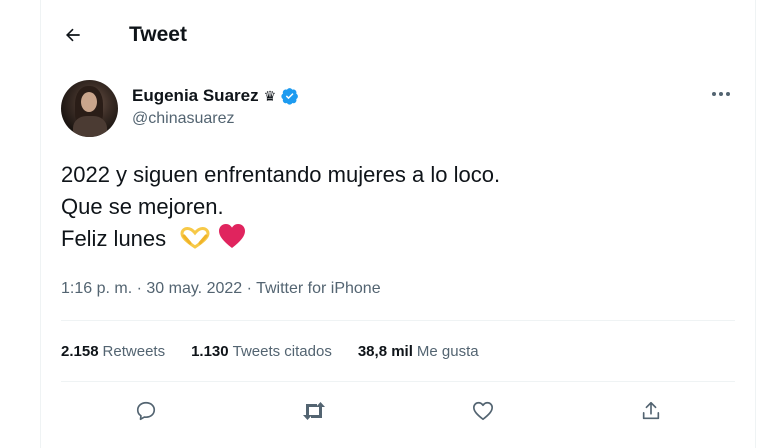 This screenshot has height=448, width=767. I want to click on share-button, so click(651, 411).